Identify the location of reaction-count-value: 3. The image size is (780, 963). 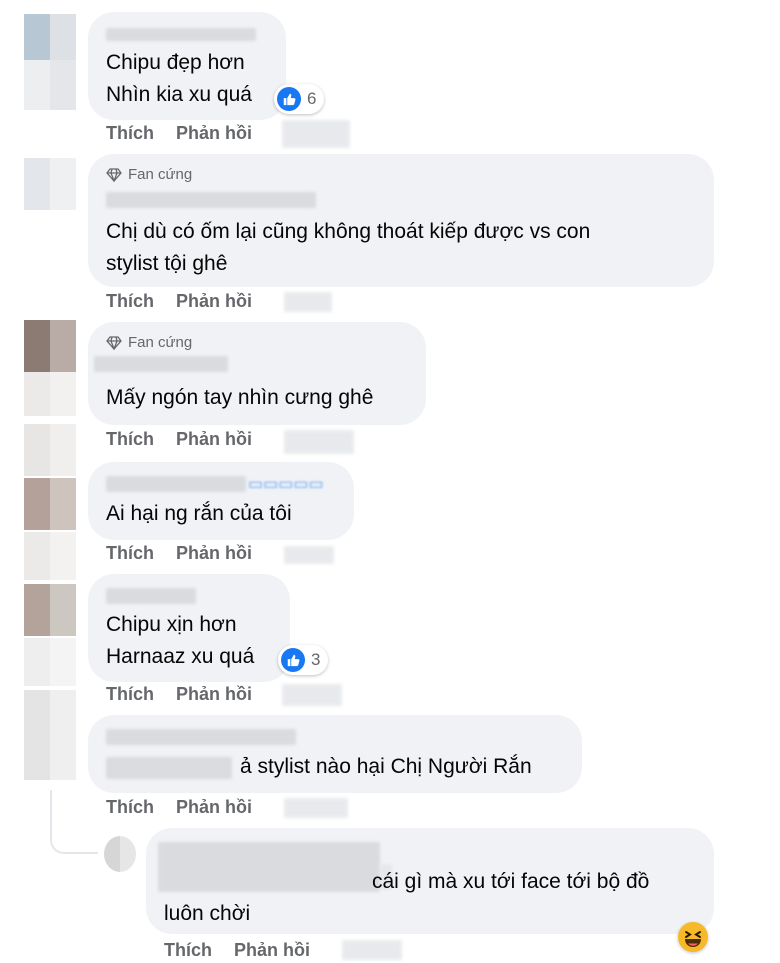
(316, 659).